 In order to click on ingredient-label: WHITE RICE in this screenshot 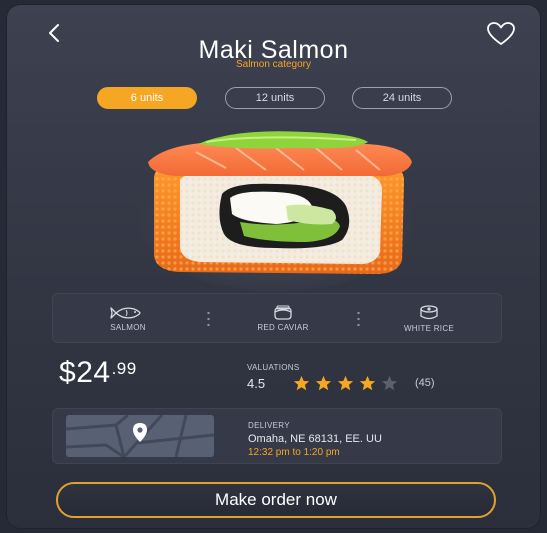, I will do `click(429, 328)`.